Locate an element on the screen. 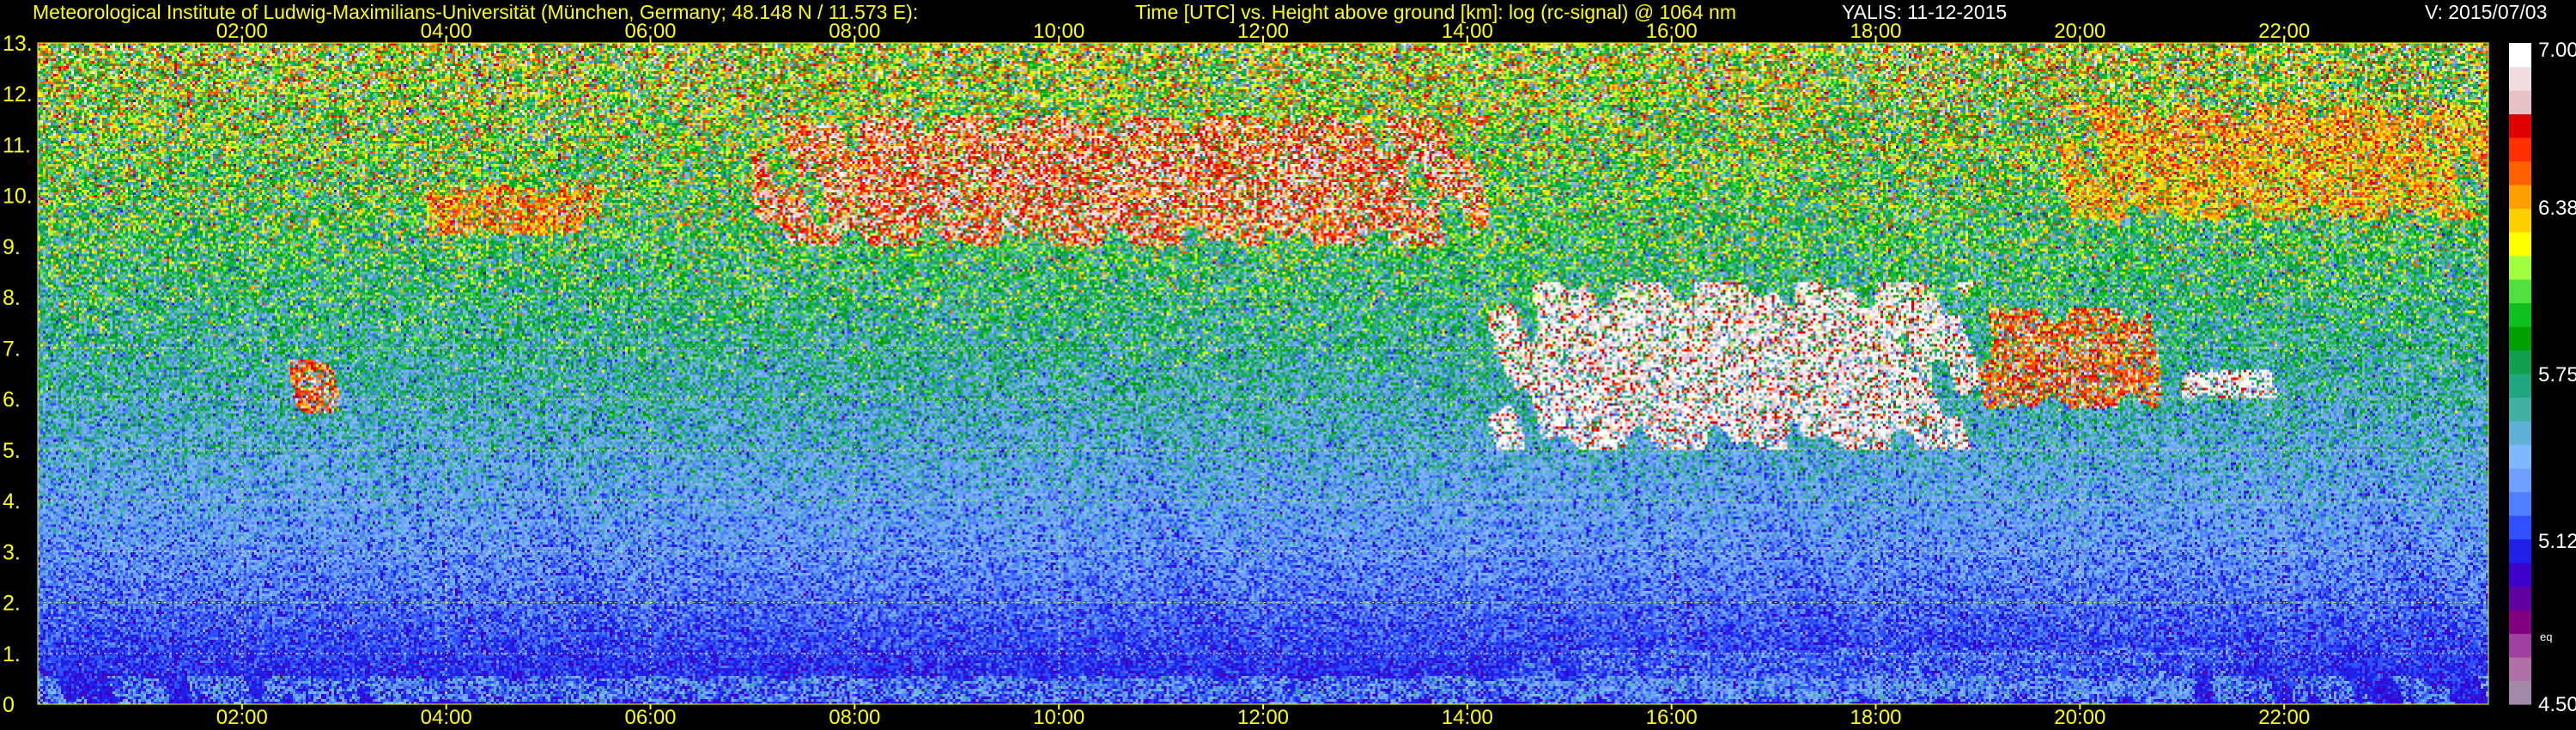 This screenshot has width=2576, height=730. colorbar-tick-label: 6.38 is located at coordinates (2557, 208).